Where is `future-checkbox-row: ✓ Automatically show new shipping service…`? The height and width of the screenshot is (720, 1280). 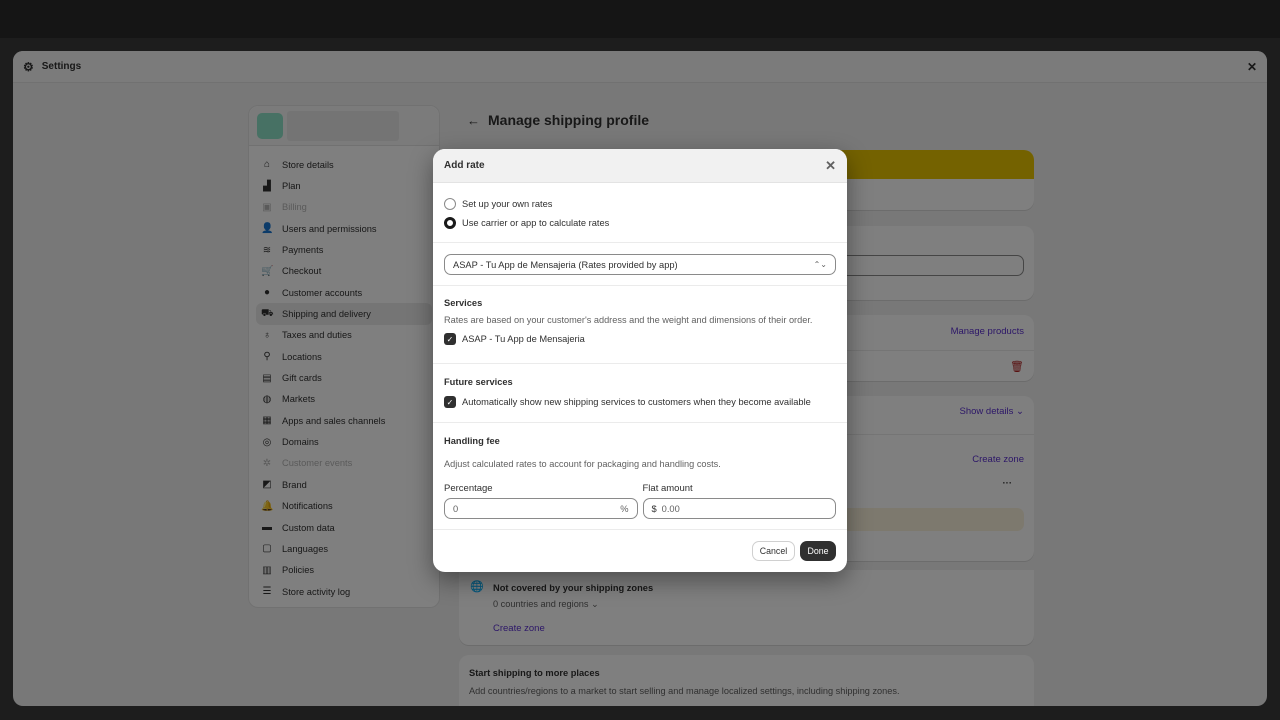 future-checkbox-row: ✓ Automatically show new shipping service… is located at coordinates (640, 402).